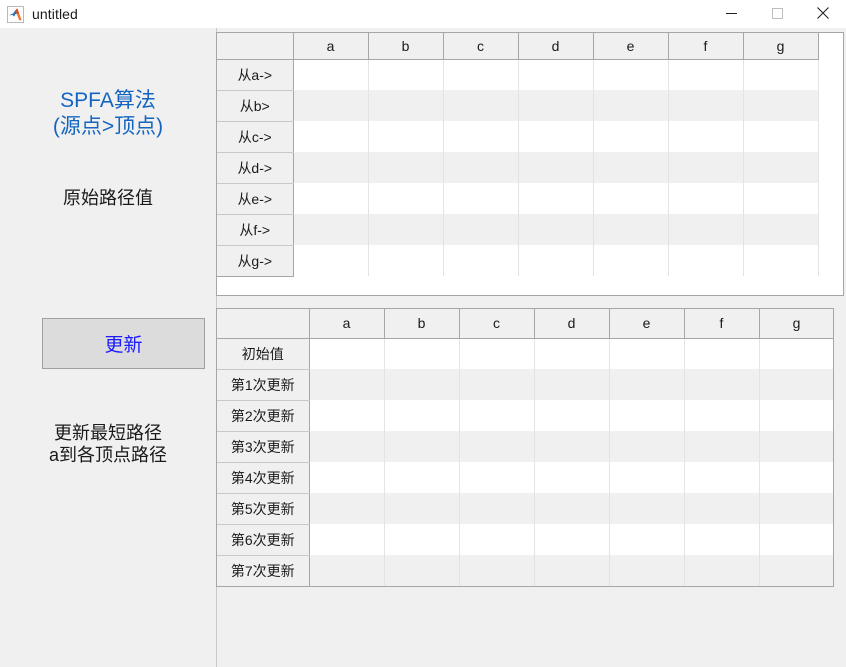  What do you see at coordinates (525, 354) in the screenshot?
I see `table-row: 初始值` at bounding box center [525, 354].